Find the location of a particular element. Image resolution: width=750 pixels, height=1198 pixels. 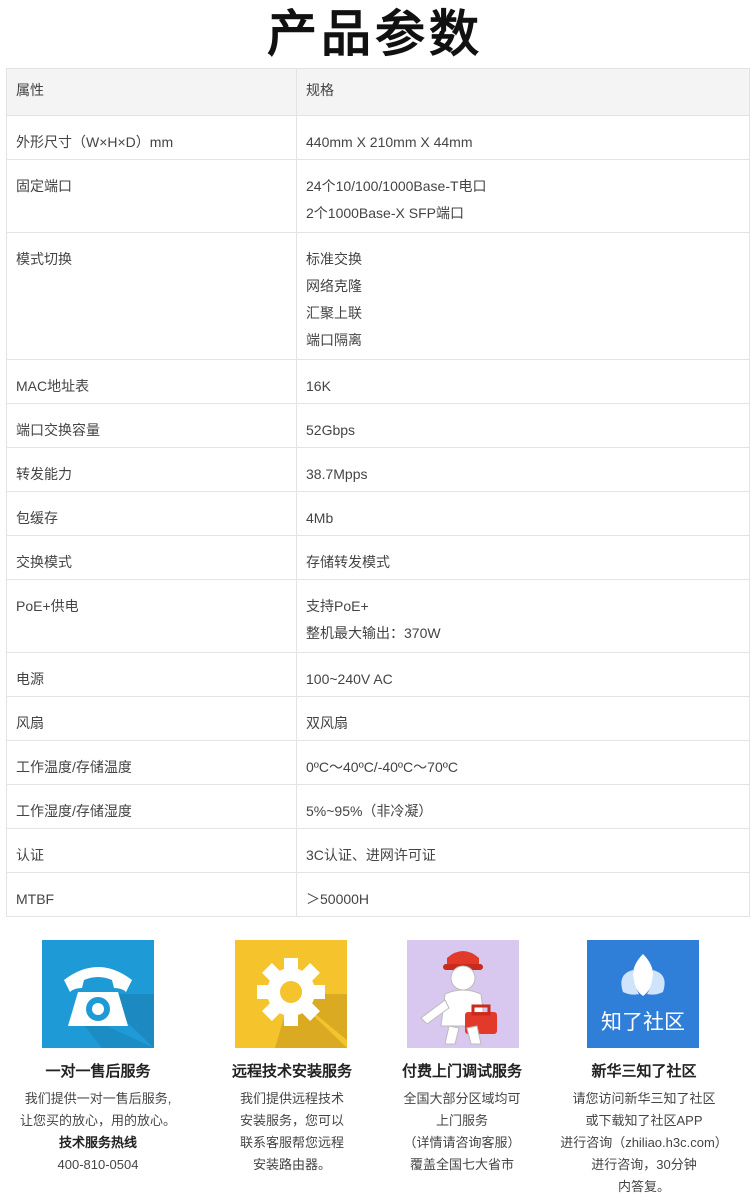

table-row: 包缓存 4Mb is located at coordinates (378, 513).